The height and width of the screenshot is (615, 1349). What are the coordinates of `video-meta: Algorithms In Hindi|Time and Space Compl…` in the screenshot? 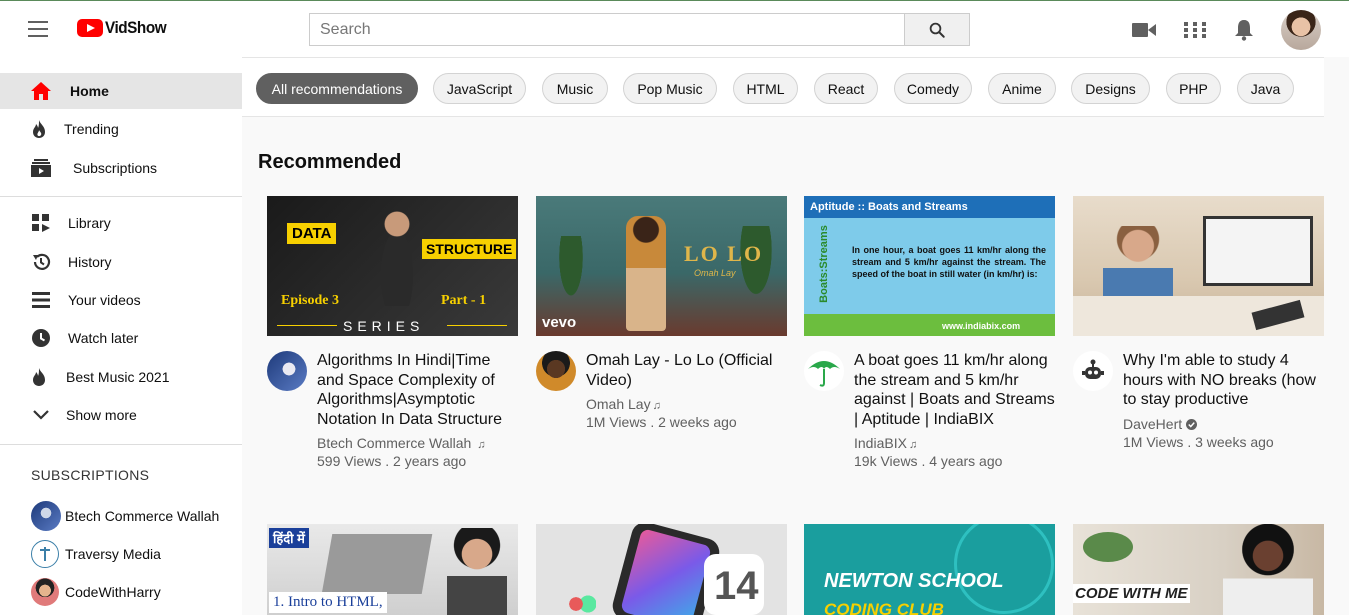 It's located at (392, 410).